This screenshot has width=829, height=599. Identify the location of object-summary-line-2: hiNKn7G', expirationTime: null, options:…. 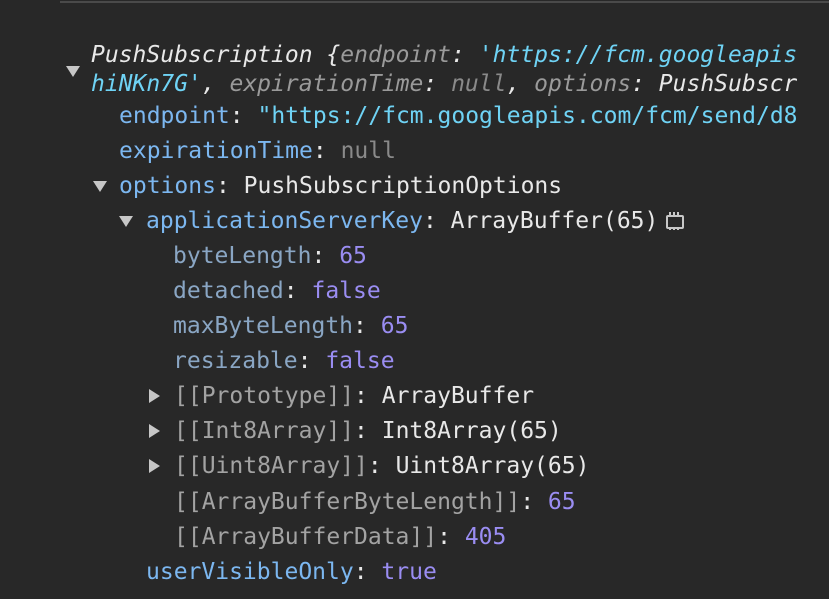
(444, 84).